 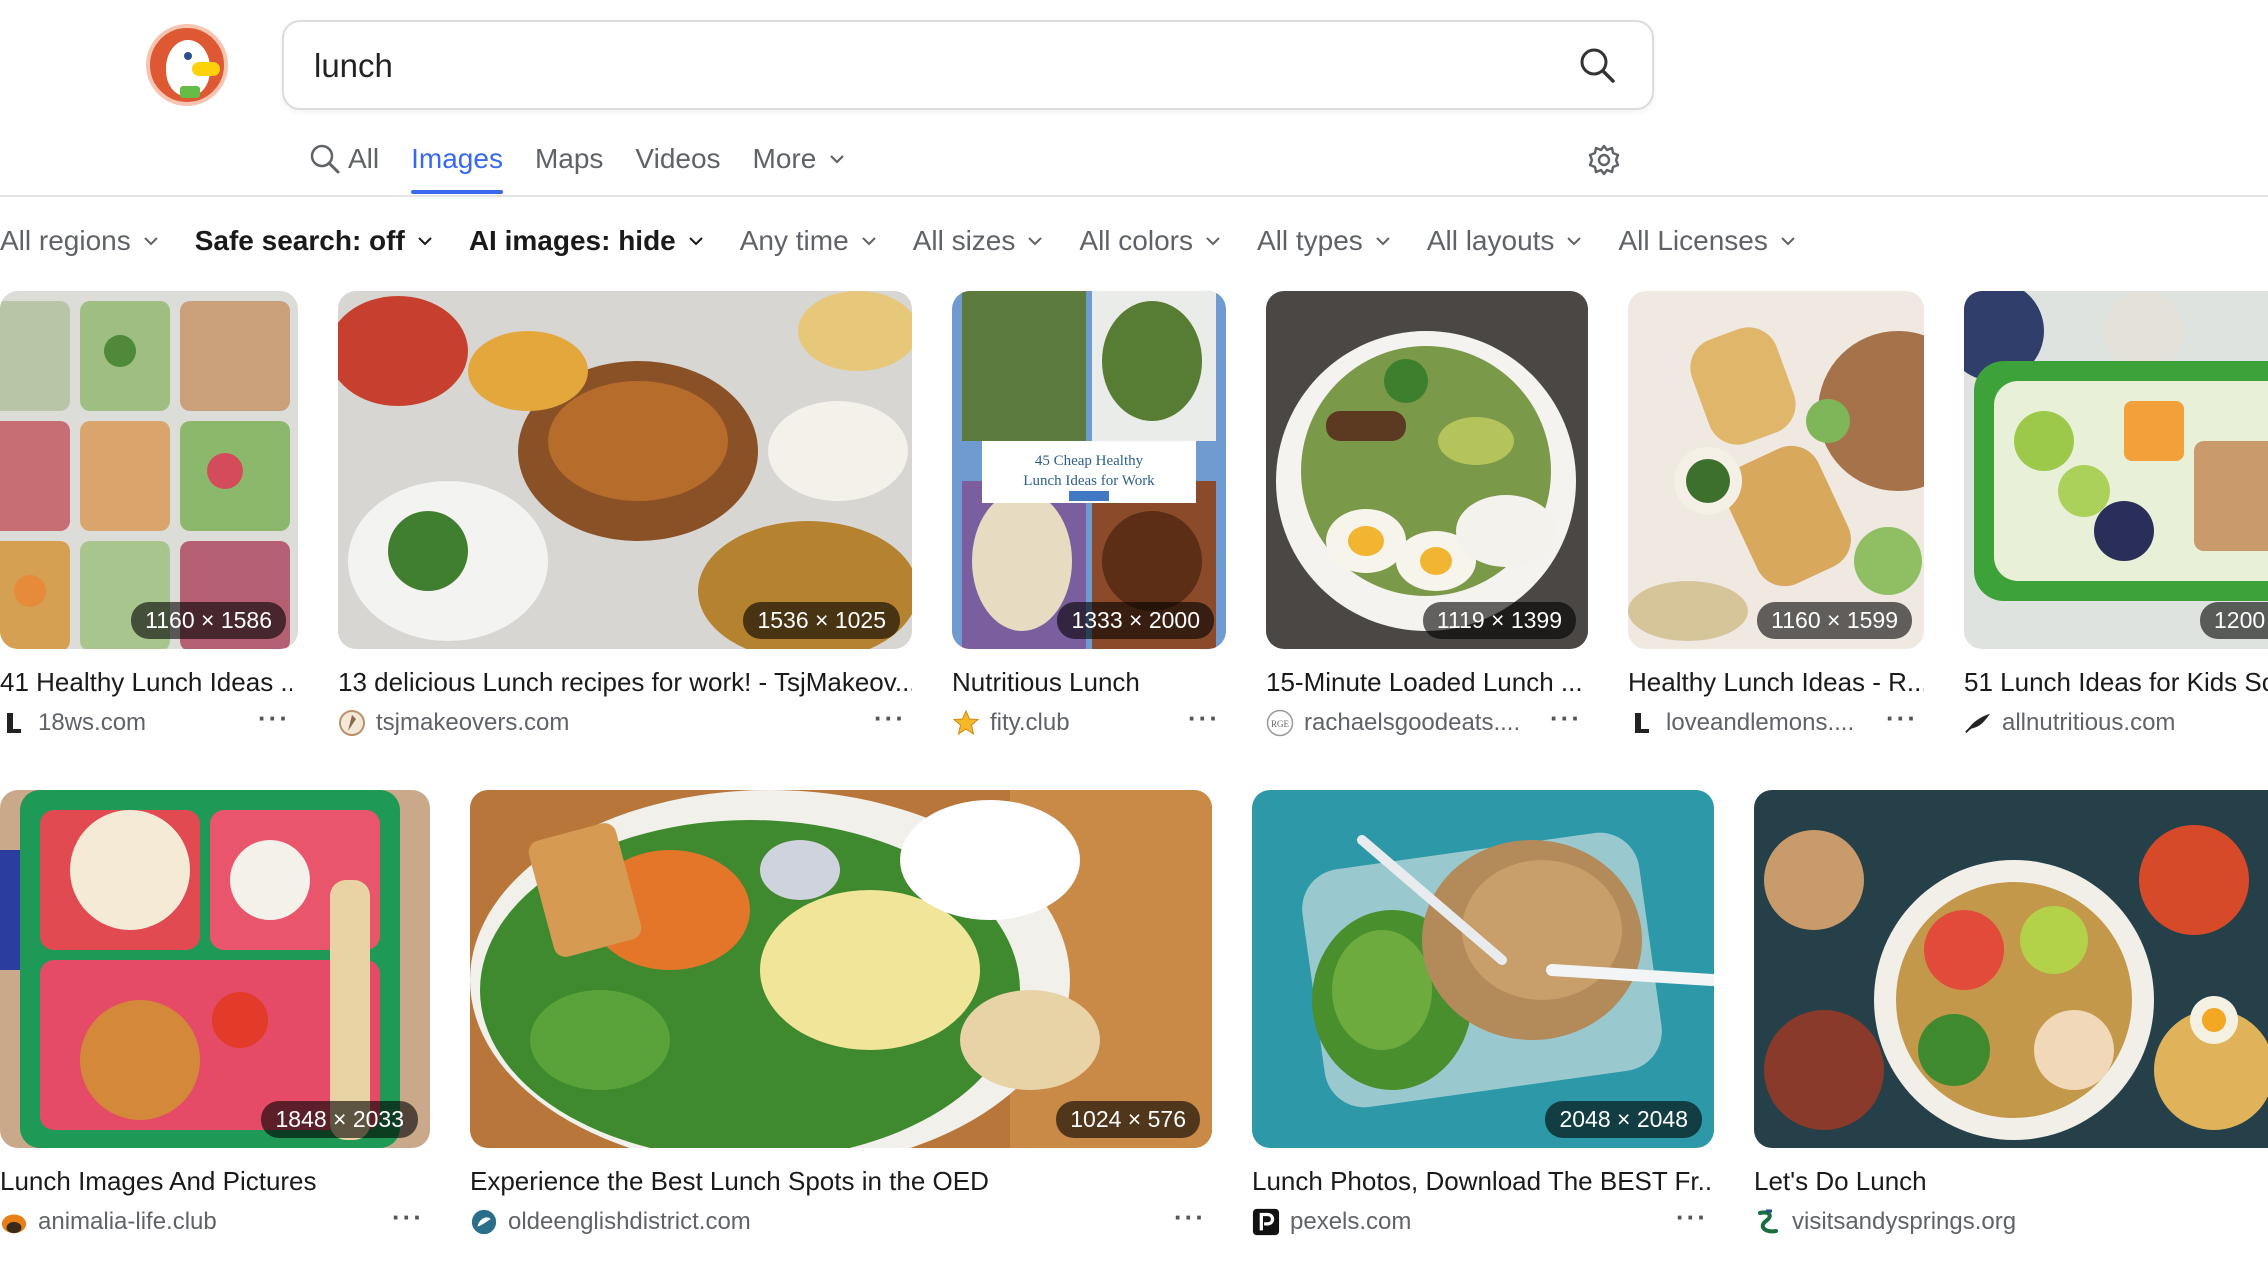 What do you see at coordinates (964, 240) in the screenshot?
I see `filter-label: All sizes` at bounding box center [964, 240].